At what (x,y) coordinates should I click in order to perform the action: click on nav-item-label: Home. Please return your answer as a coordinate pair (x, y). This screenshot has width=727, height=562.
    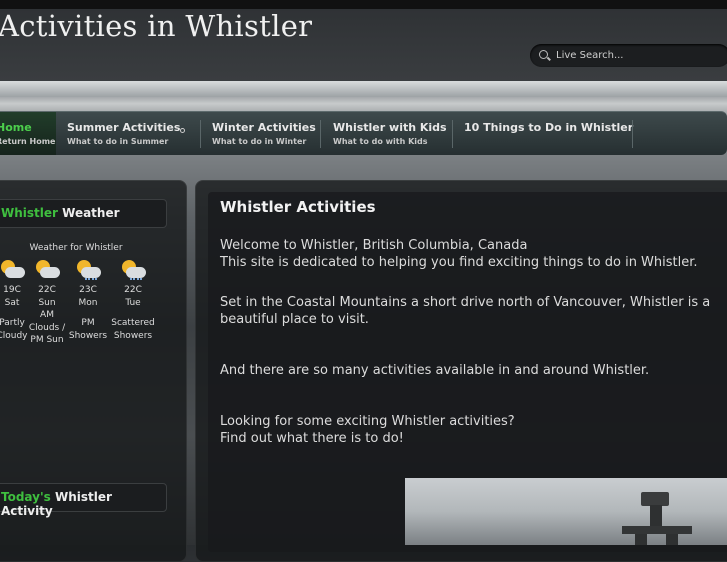
    Looking at the image, I should click on (16, 127).